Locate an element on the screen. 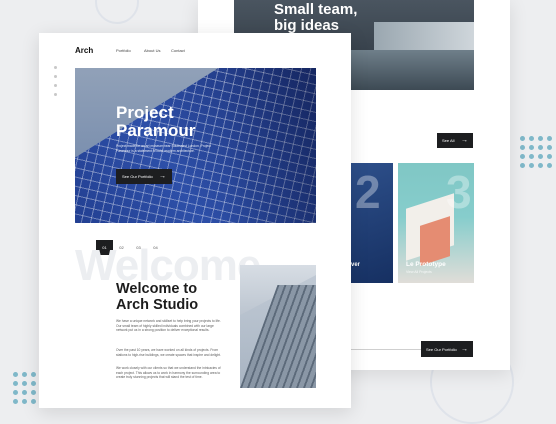 This screenshot has width=556, height=424. see-portfolio-button: See Our Portfolio → is located at coordinates (447, 349).